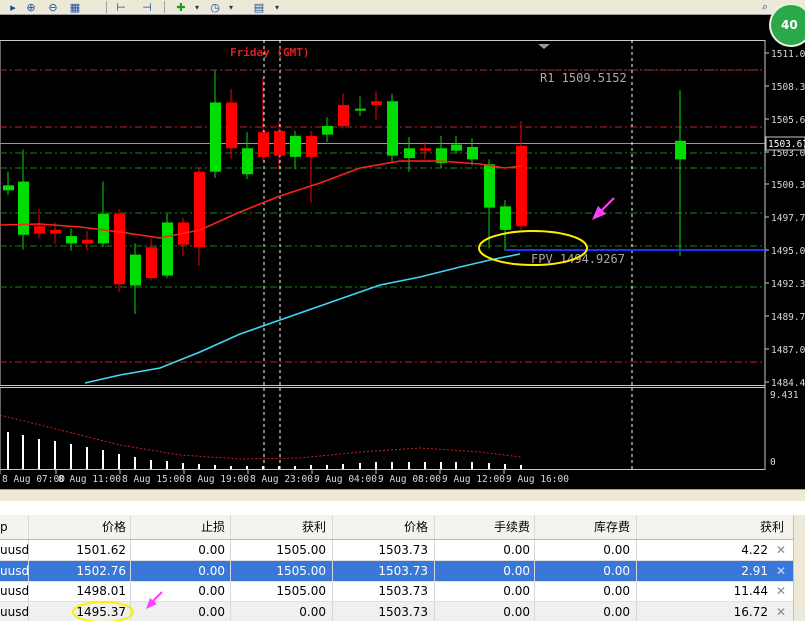  Describe the element at coordinates (754, 550) in the screenshot. I see `cell-profit: 4.22` at that location.